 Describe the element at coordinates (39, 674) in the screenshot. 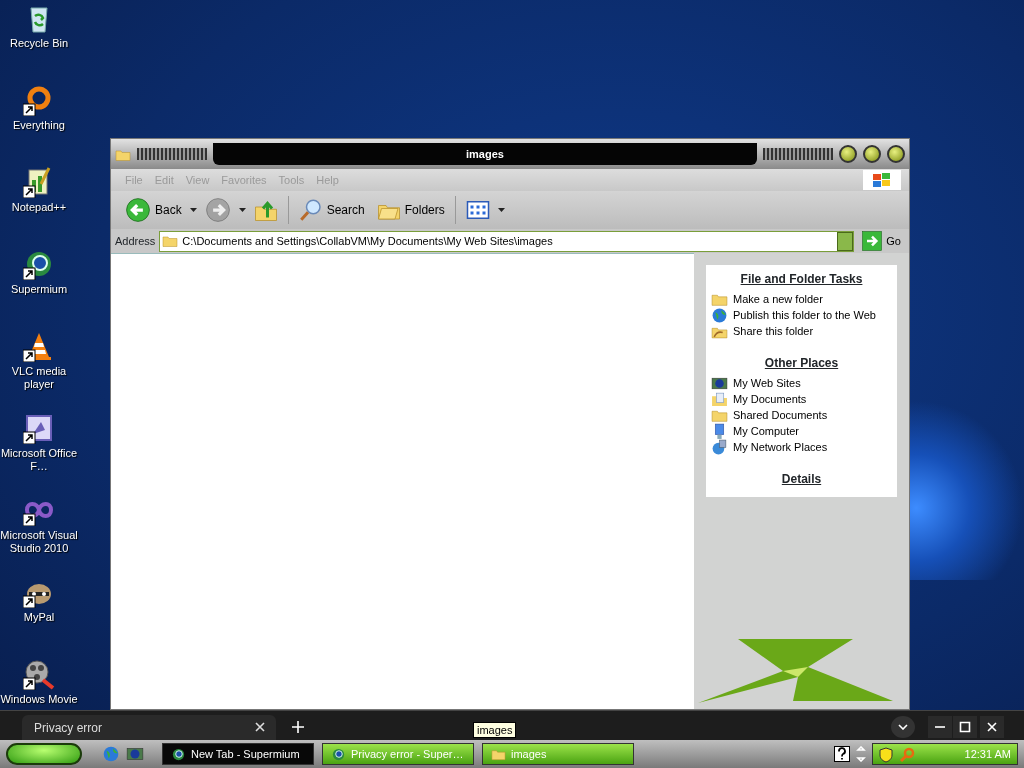

I see `film-reel-icon` at that location.